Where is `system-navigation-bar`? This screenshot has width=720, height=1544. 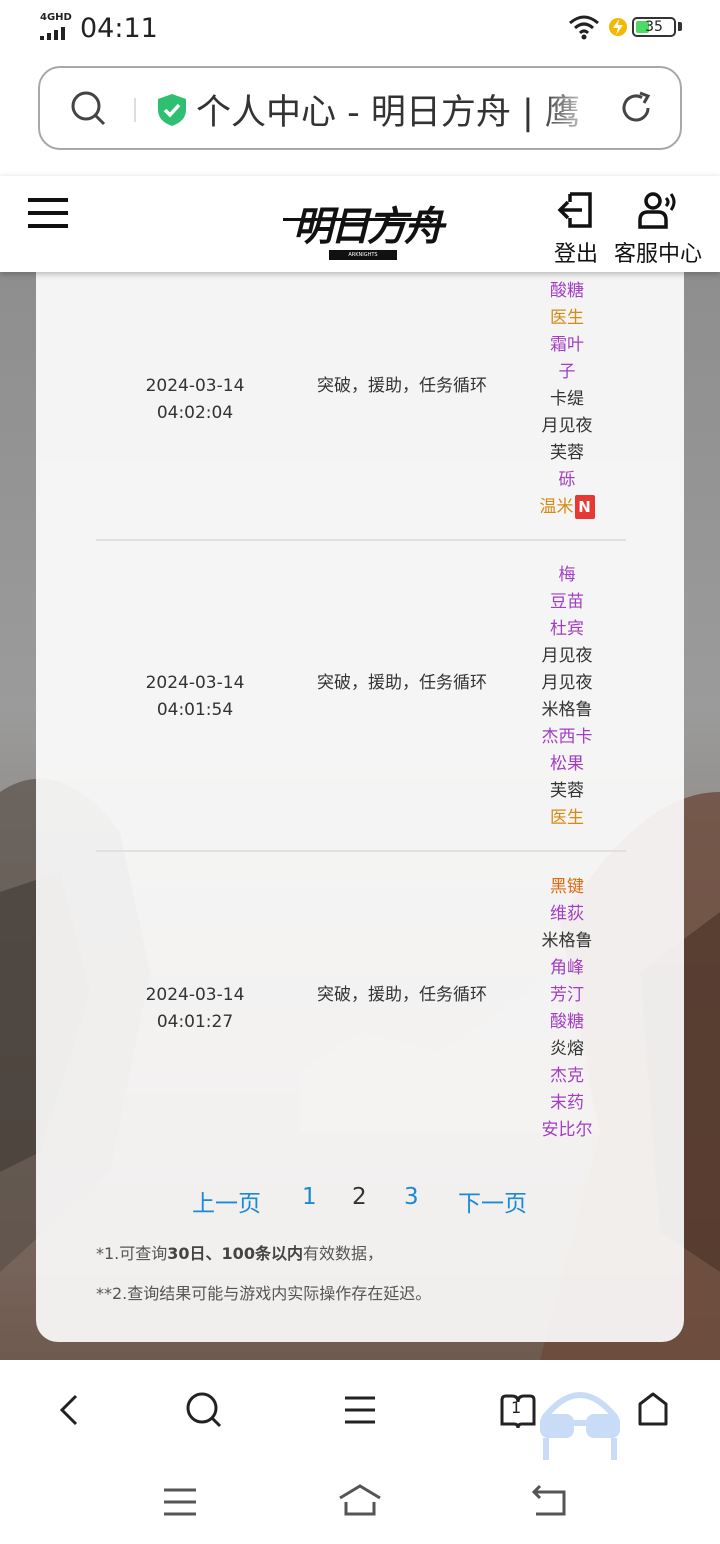 system-navigation-bar is located at coordinates (360, 1502).